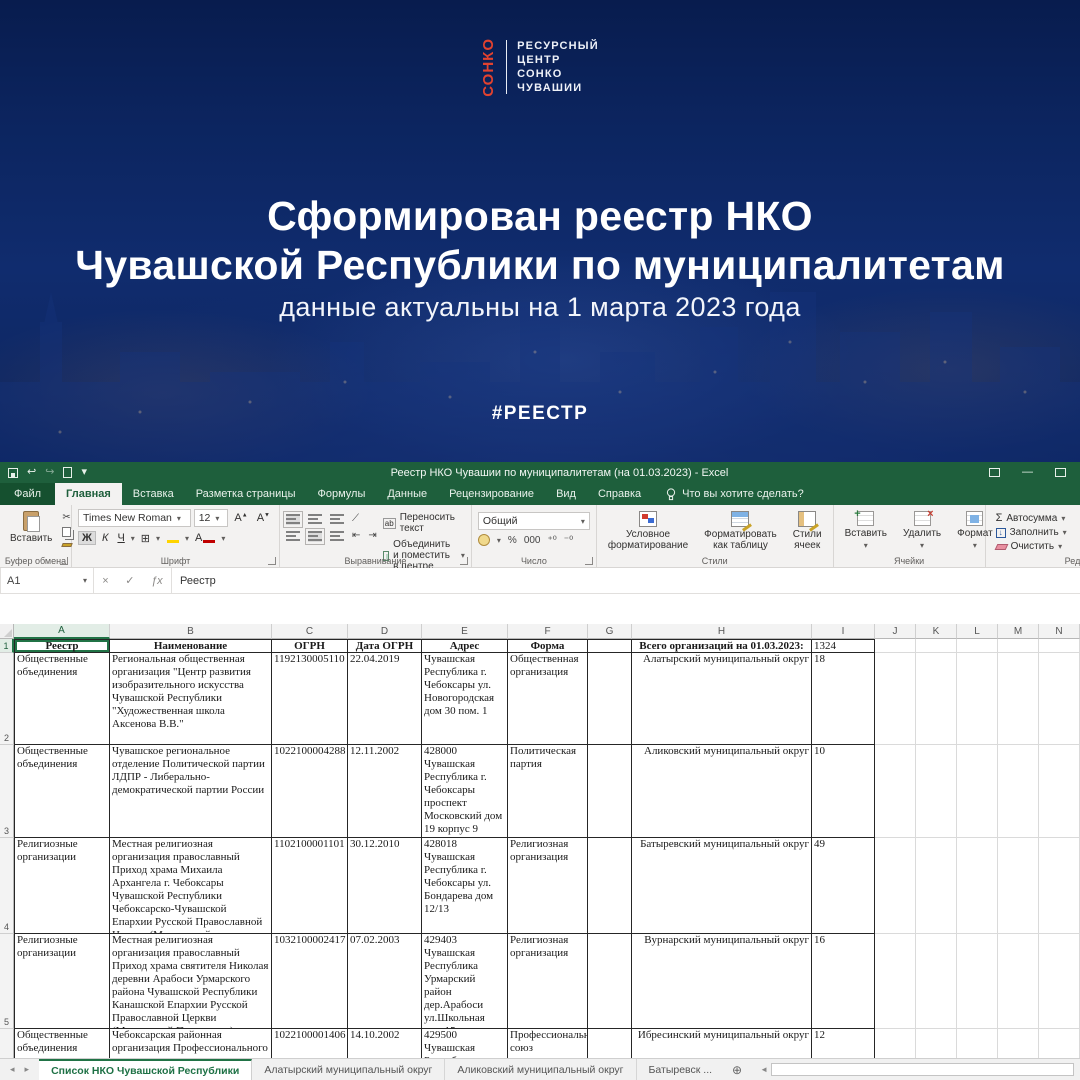 The height and width of the screenshot is (1080, 1080). Describe the element at coordinates (610, 631) in the screenshot. I see `column-header: G` at that location.